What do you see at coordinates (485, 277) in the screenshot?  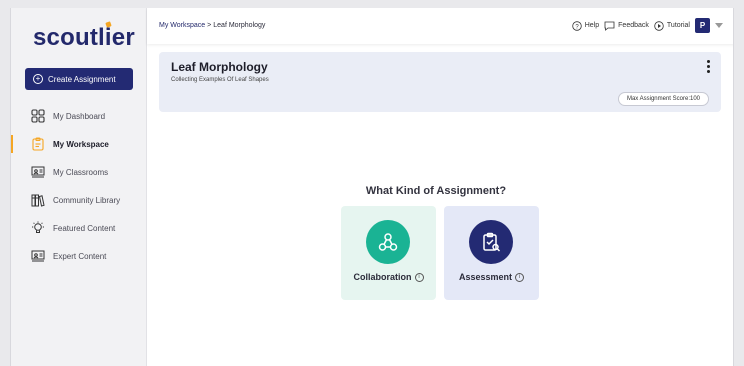 I see `assessment-text: Assessment` at bounding box center [485, 277].